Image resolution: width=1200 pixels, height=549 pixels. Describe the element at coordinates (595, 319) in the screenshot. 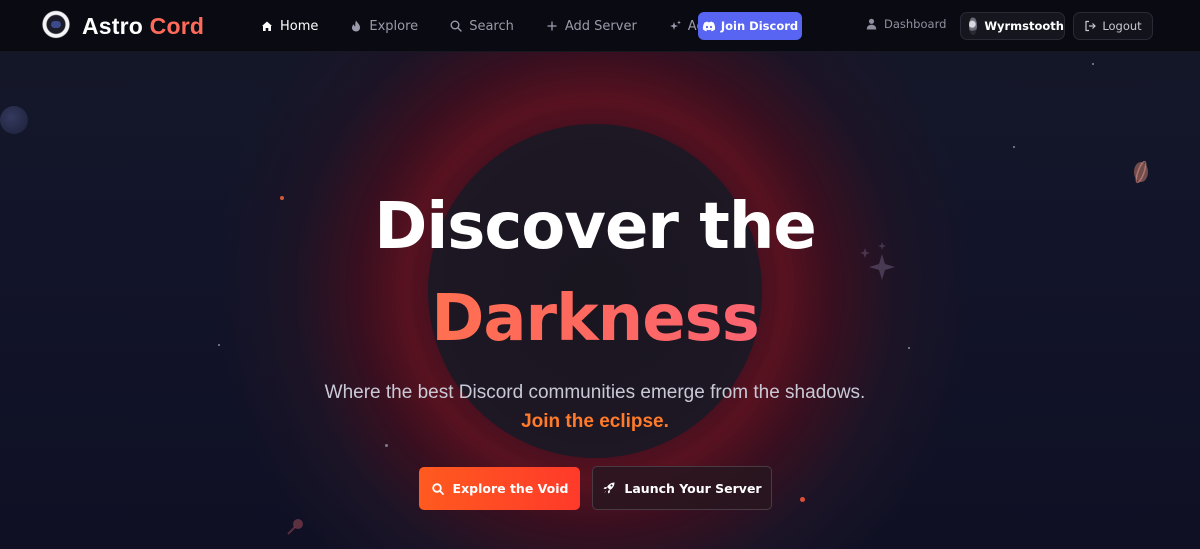

I see `hero-title-line2: Darkness` at that location.